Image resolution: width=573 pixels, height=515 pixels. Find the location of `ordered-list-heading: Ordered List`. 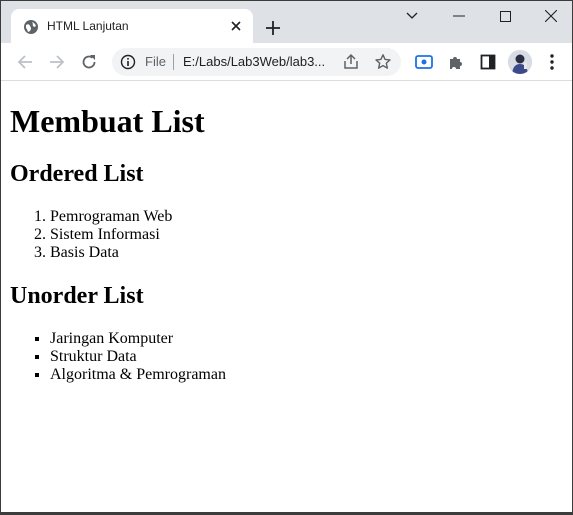

ordered-list-heading: Ordered List is located at coordinates (77, 174).